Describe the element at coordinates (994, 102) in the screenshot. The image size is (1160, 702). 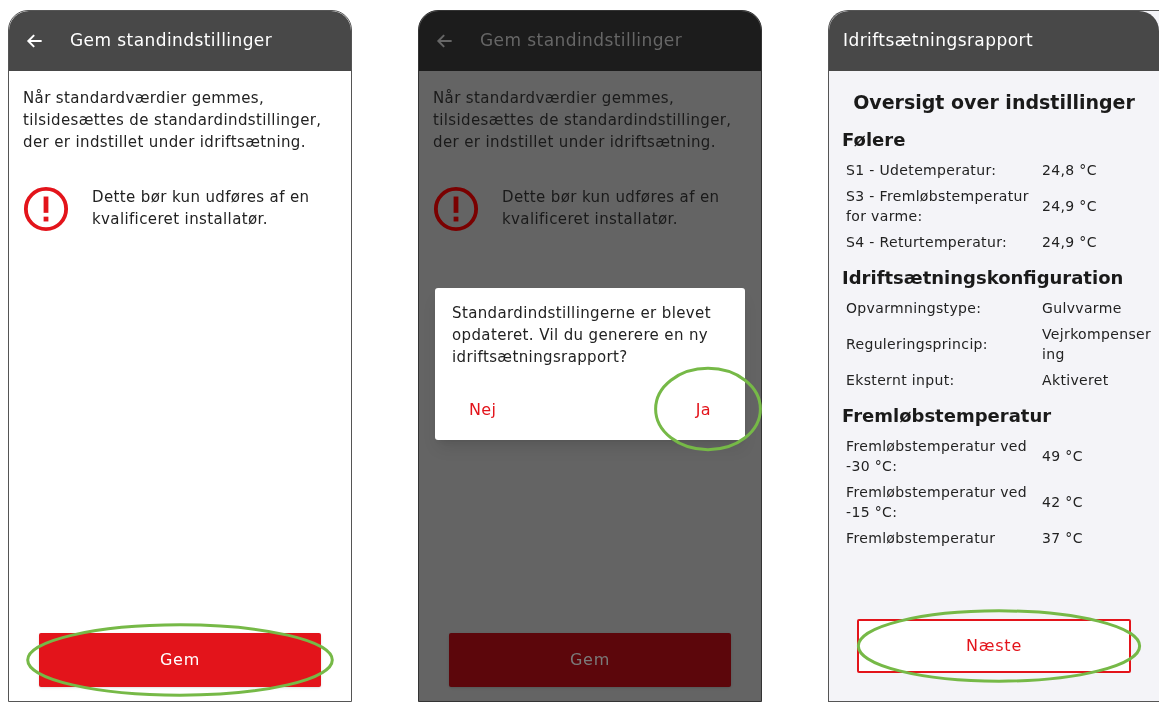
I see `report-heading: Oversigt over indstillinger` at that location.